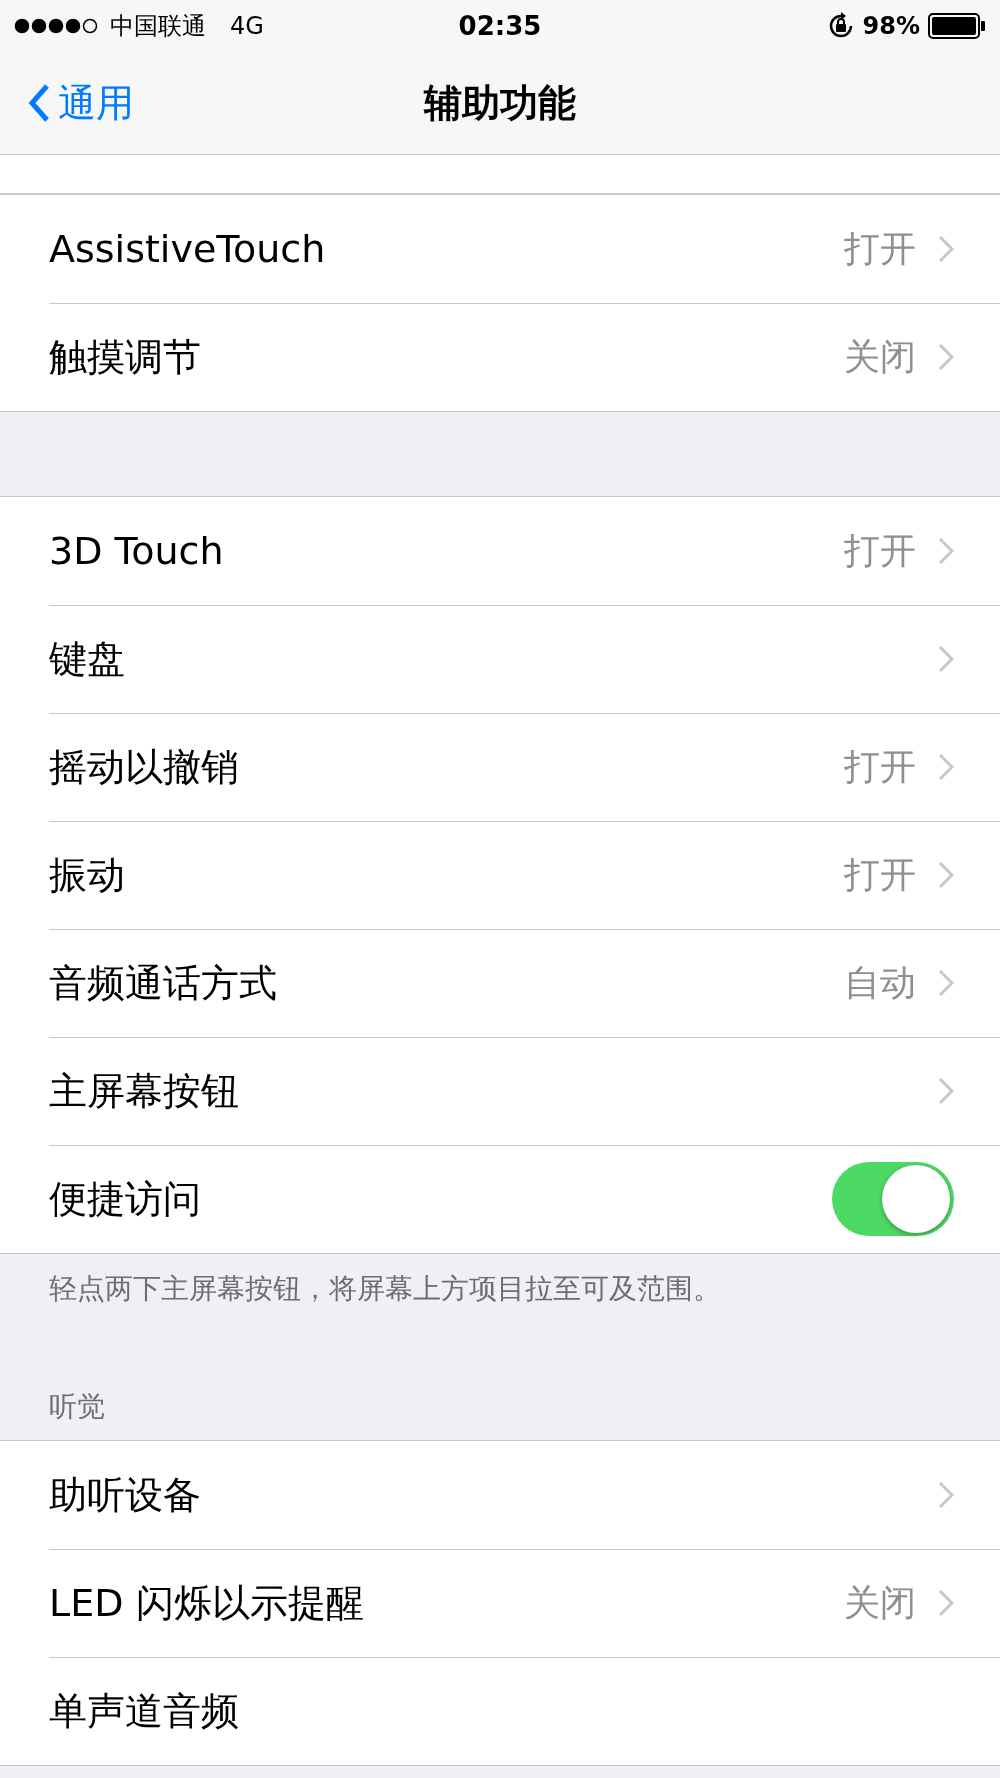 This screenshot has height=1778, width=1000. What do you see at coordinates (493, 1495) in the screenshot?
I see `row-label: 助听设备` at bounding box center [493, 1495].